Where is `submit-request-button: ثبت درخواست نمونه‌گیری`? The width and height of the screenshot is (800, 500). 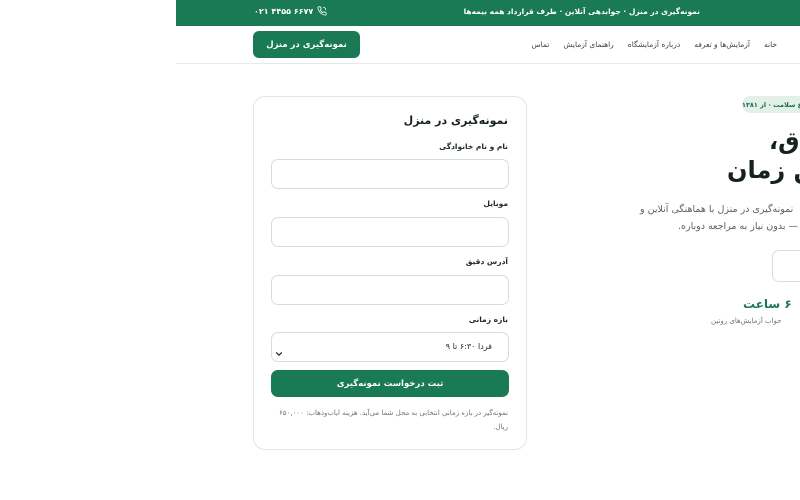 submit-request-button: ثبت درخواست نمونه‌گیری is located at coordinates (390, 383).